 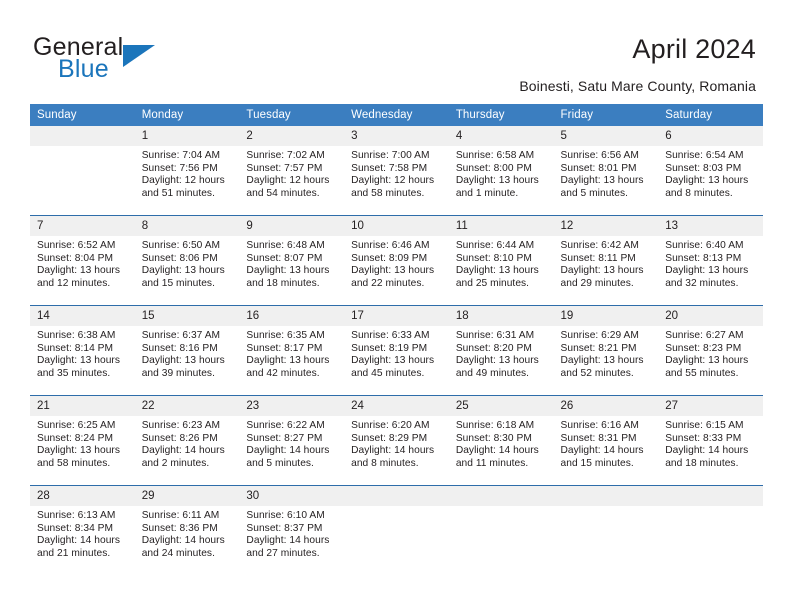 I want to click on day-number: 16, so click(x=292, y=316).